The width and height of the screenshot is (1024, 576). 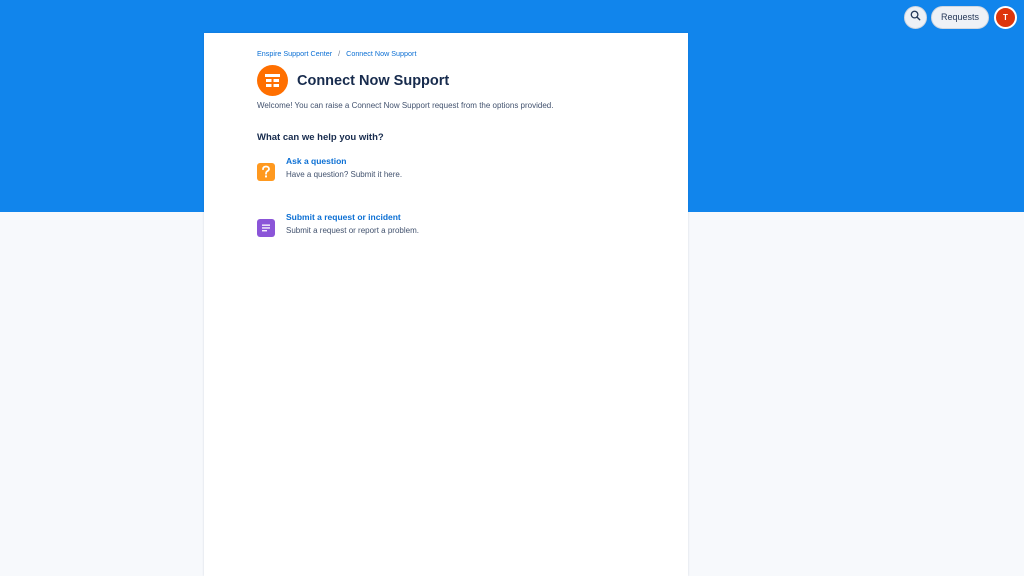 What do you see at coordinates (266, 172) in the screenshot?
I see `question-icon` at bounding box center [266, 172].